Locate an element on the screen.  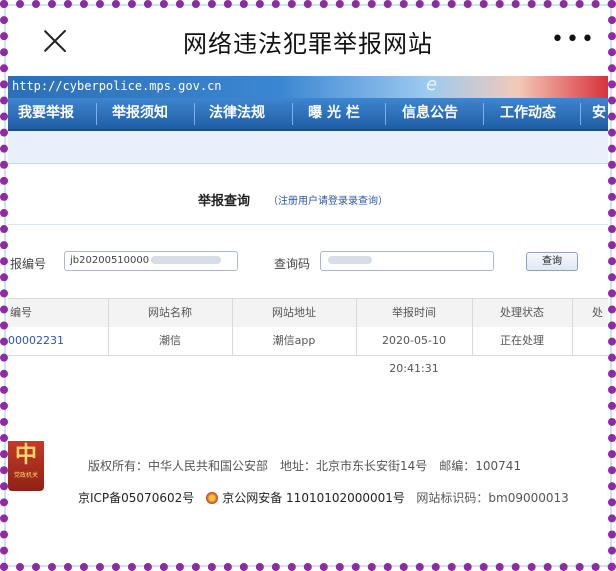
login-hint-link: （注册用户请登录录查询） is located at coordinates (328, 199).